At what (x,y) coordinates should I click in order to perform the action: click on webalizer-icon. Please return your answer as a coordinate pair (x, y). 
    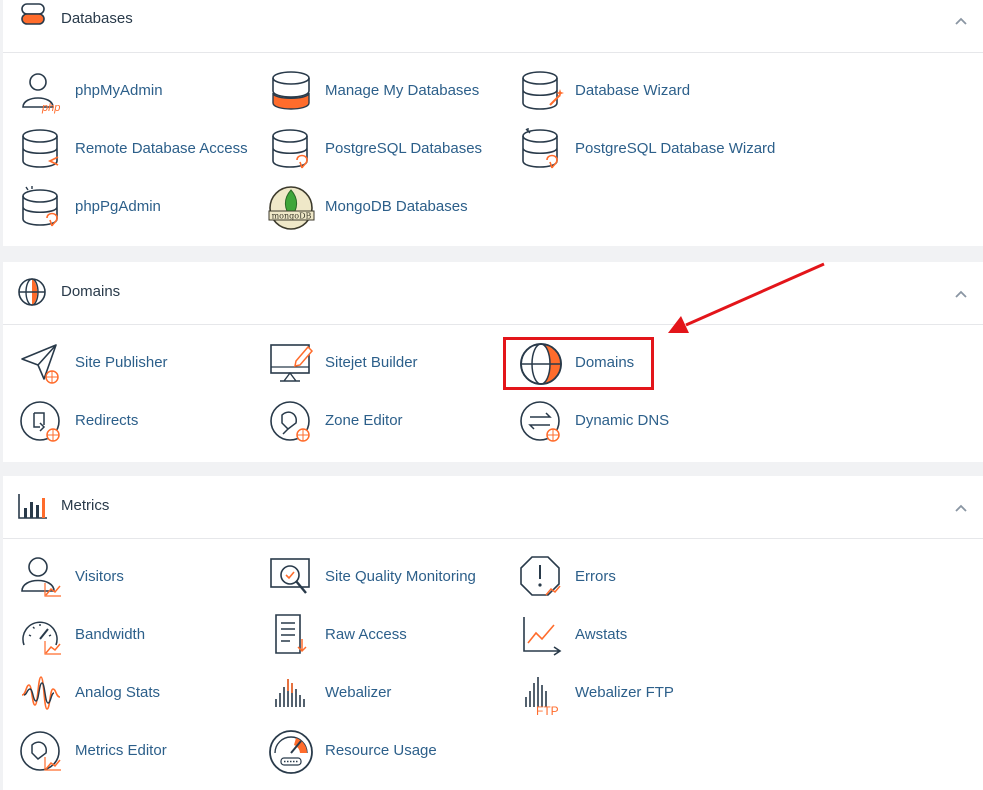
    Looking at the image, I should click on (293, 694).